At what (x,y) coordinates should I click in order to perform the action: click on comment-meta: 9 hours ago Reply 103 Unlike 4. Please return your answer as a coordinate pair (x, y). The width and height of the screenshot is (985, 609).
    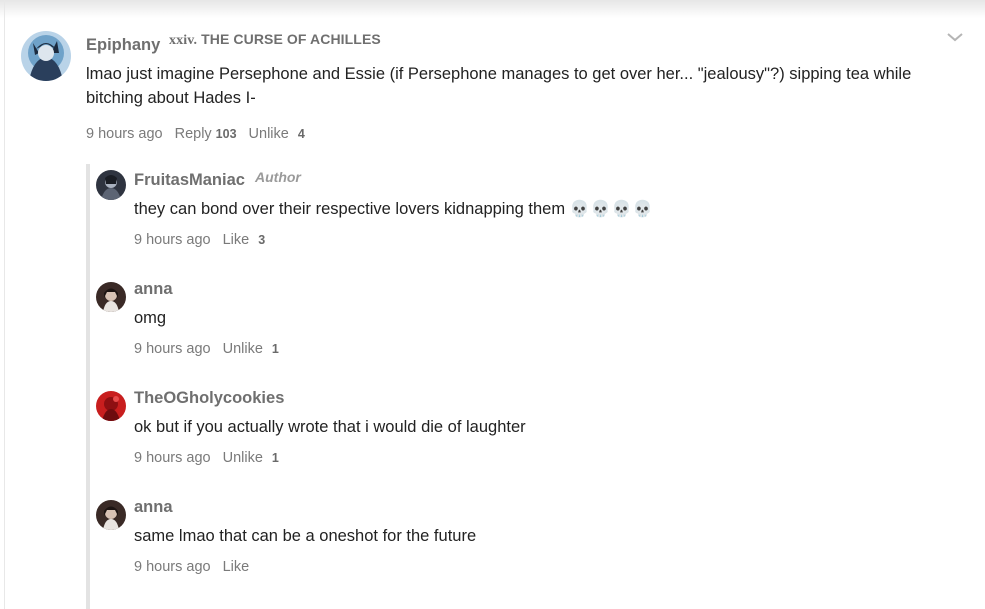
    Looking at the image, I should click on (195, 134).